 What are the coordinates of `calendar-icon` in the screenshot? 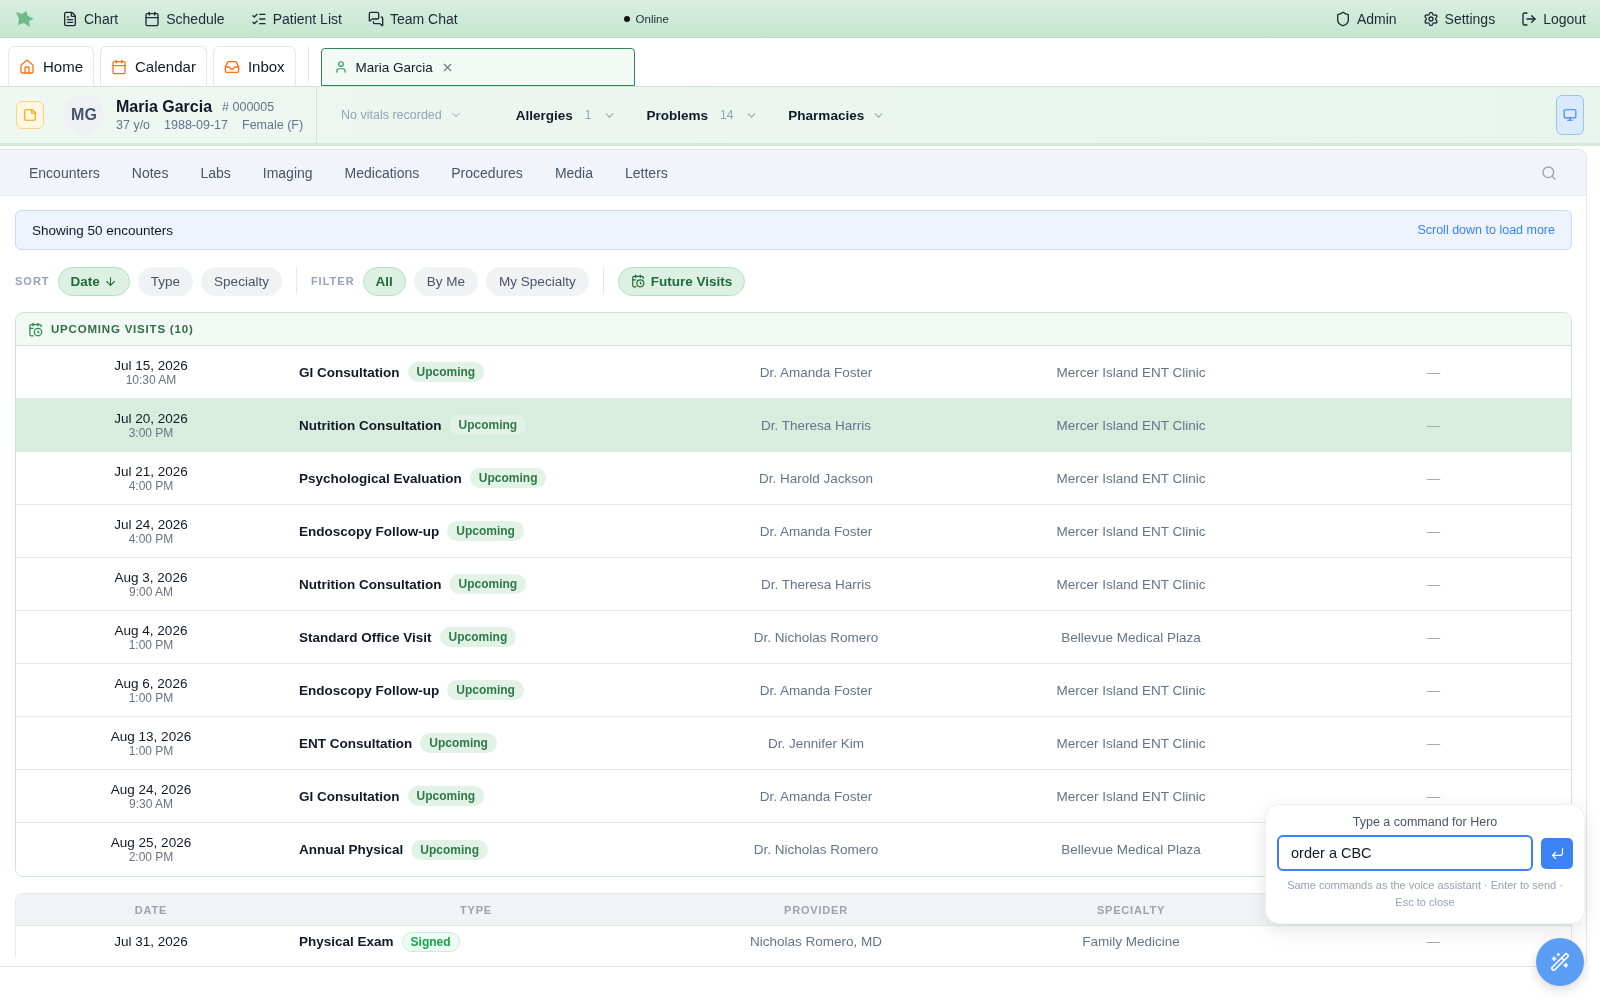 It's located at (119, 66).